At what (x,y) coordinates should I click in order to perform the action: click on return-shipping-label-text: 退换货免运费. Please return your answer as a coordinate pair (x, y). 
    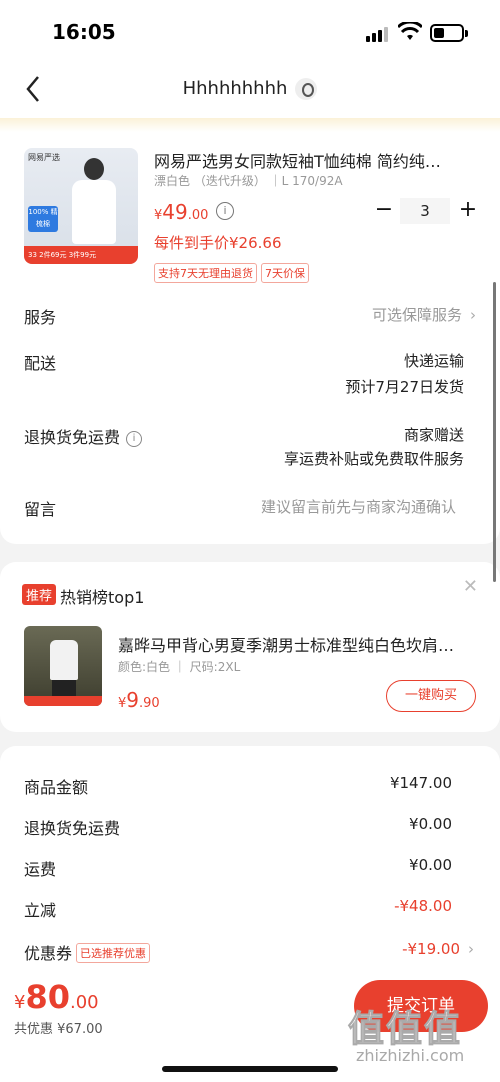
    Looking at the image, I should click on (72, 437).